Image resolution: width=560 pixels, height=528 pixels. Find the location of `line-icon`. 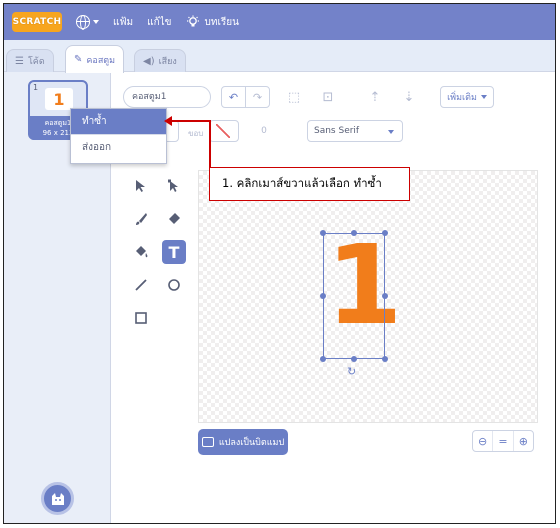

line-icon is located at coordinates (141, 285).